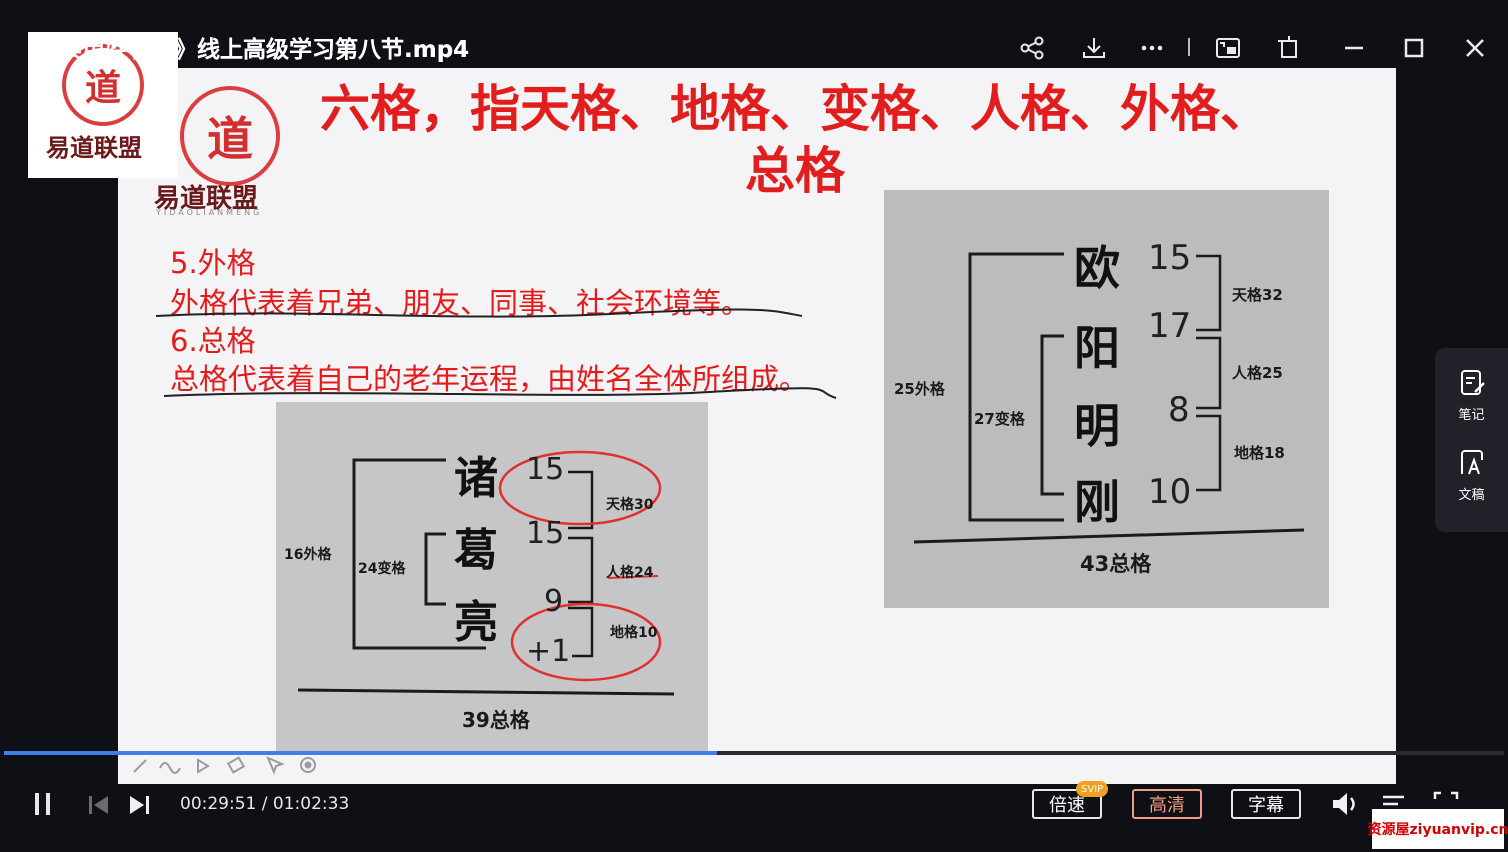  What do you see at coordinates (1438, 829) in the screenshot?
I see `site-watermark: 资源屋ziyuanvip.cn` at bounding box center [1438, 829].